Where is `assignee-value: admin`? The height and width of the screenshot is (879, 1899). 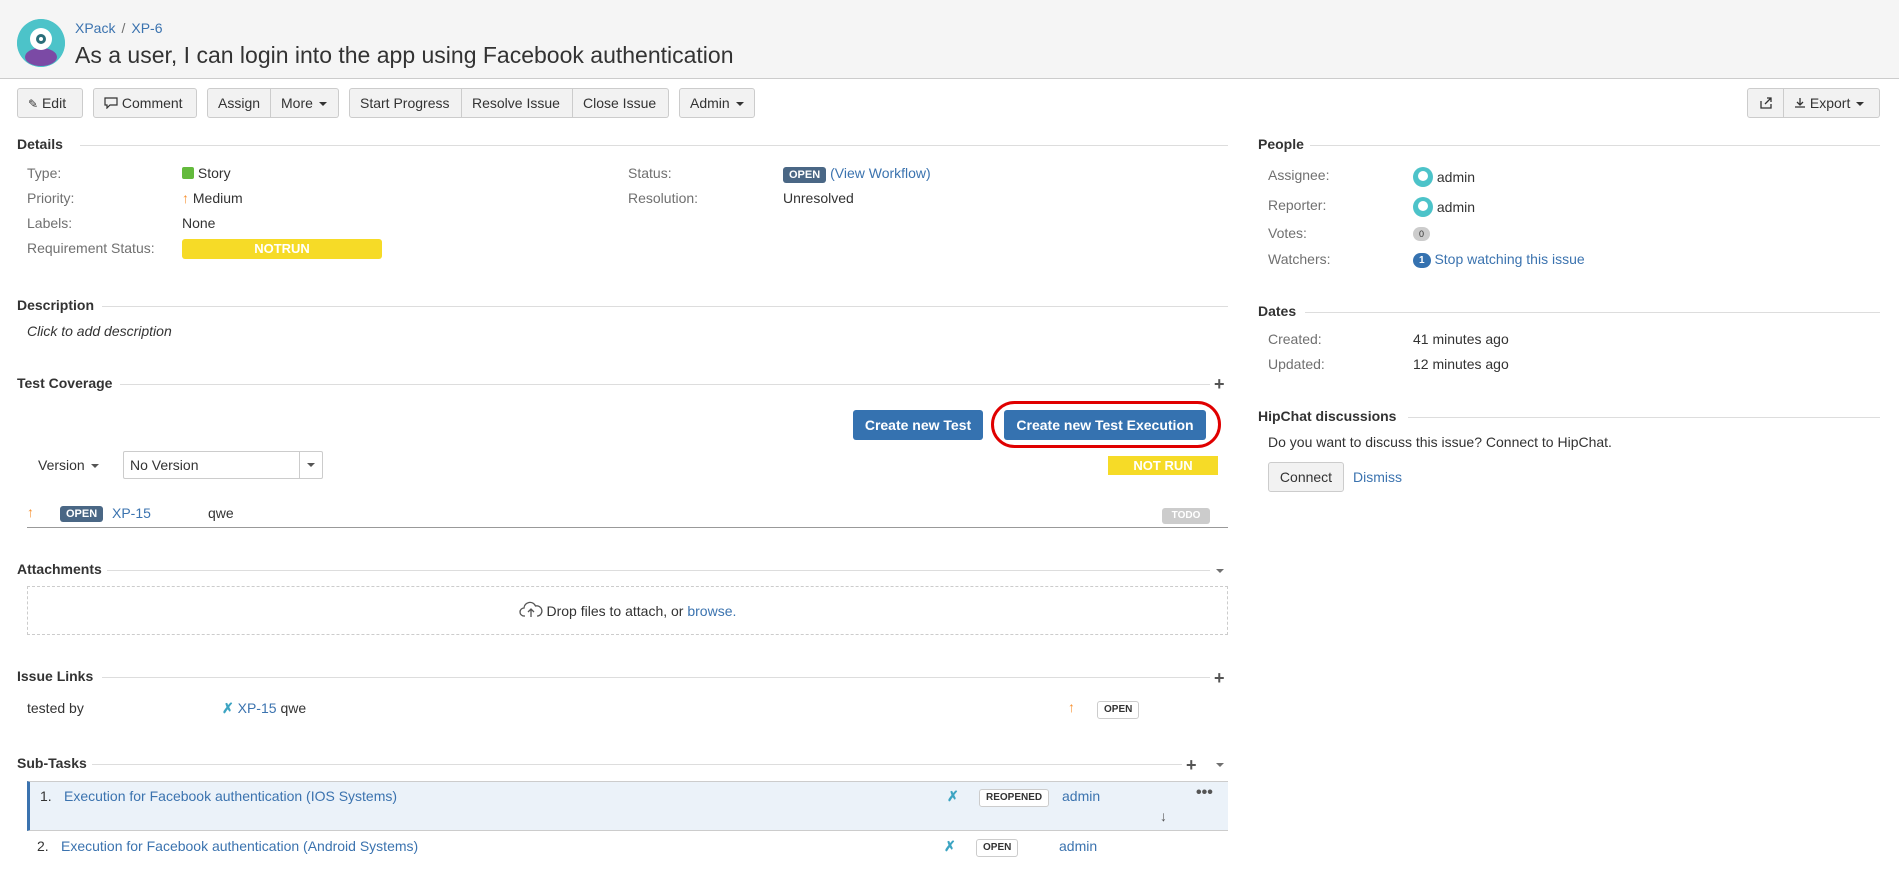
assignee-value: admin is located at coordinates (1444, 177).